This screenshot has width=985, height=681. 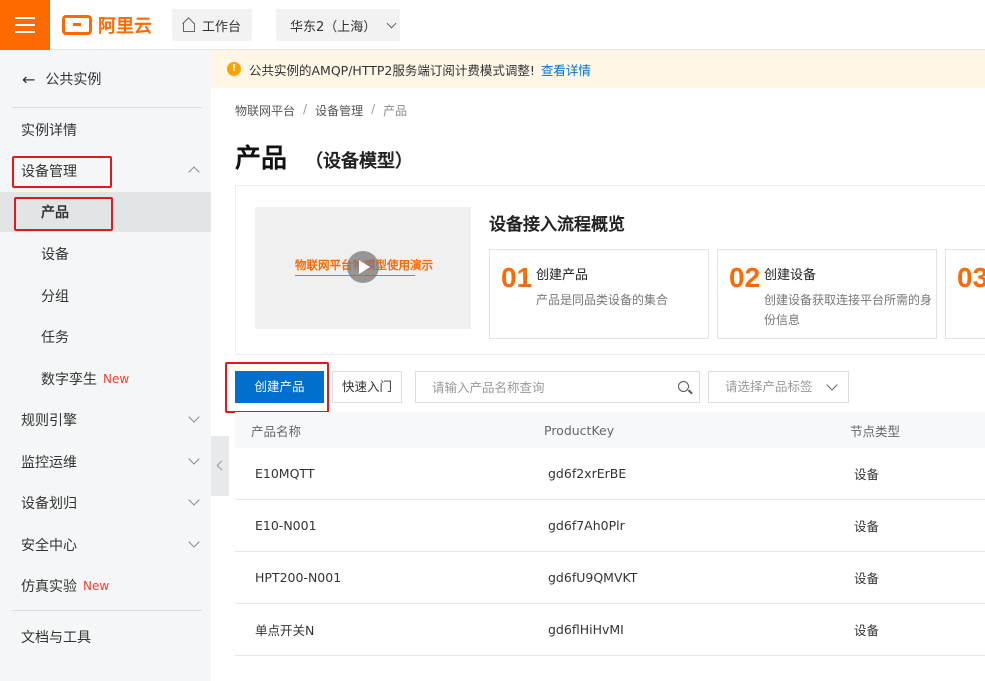 I want to click on sidebar-item-rule-engine: 规则引擎, so click(x=105, y=420).